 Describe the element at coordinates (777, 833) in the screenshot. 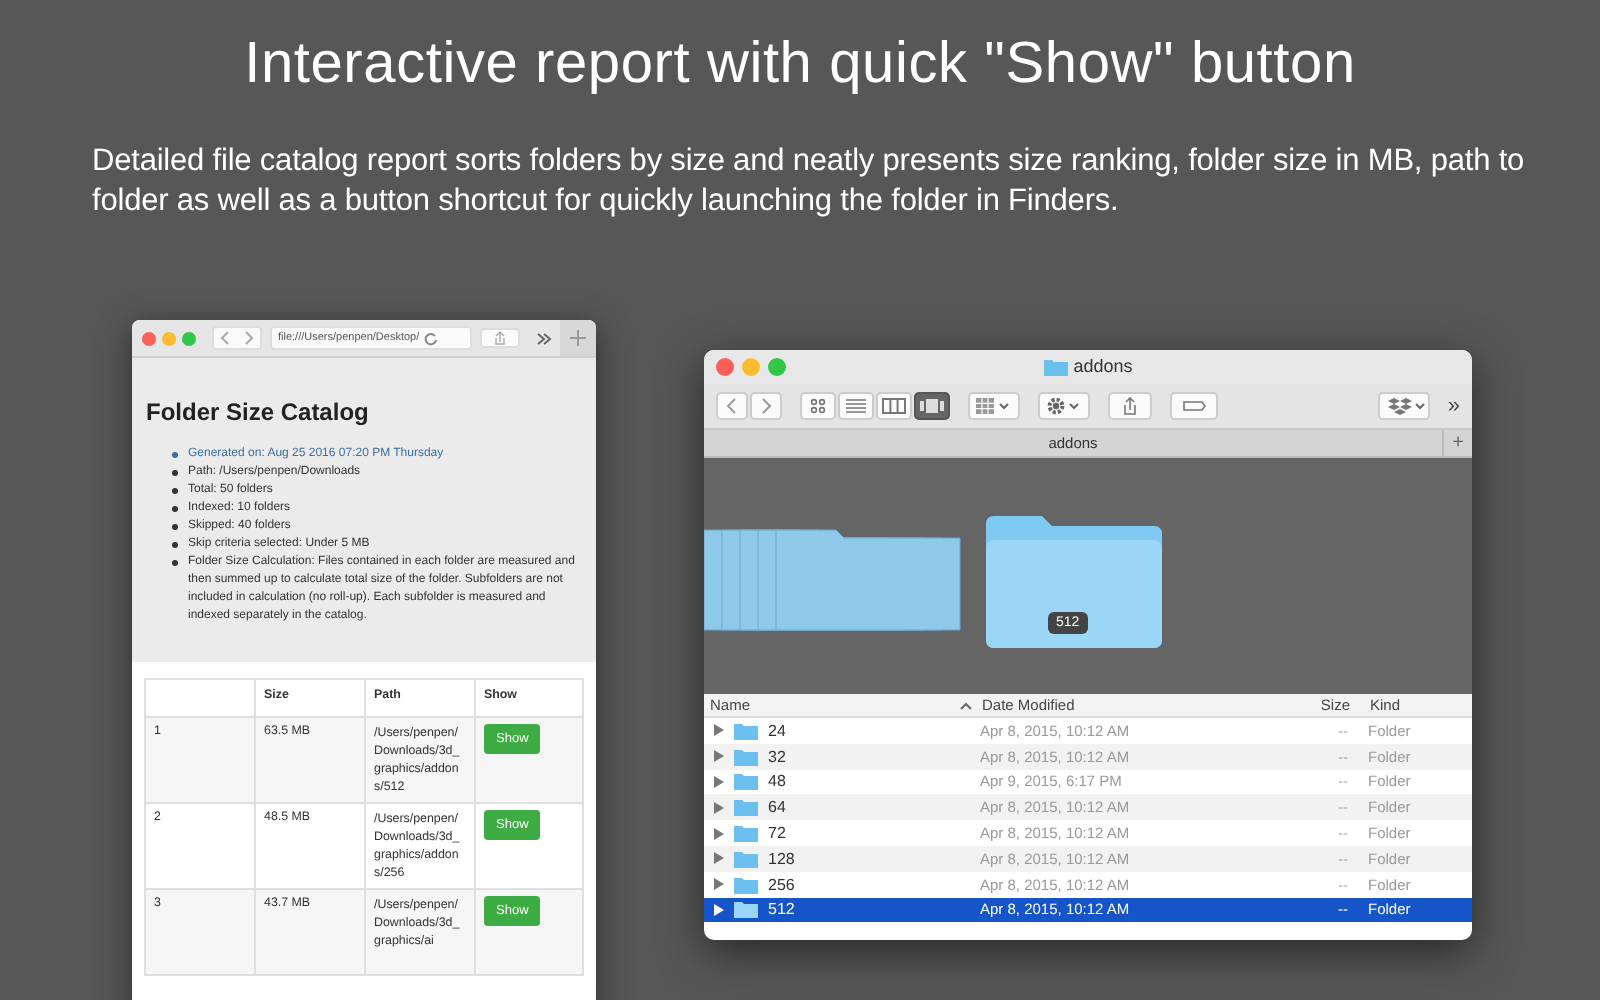

I see `folder-name: 72` at that location.